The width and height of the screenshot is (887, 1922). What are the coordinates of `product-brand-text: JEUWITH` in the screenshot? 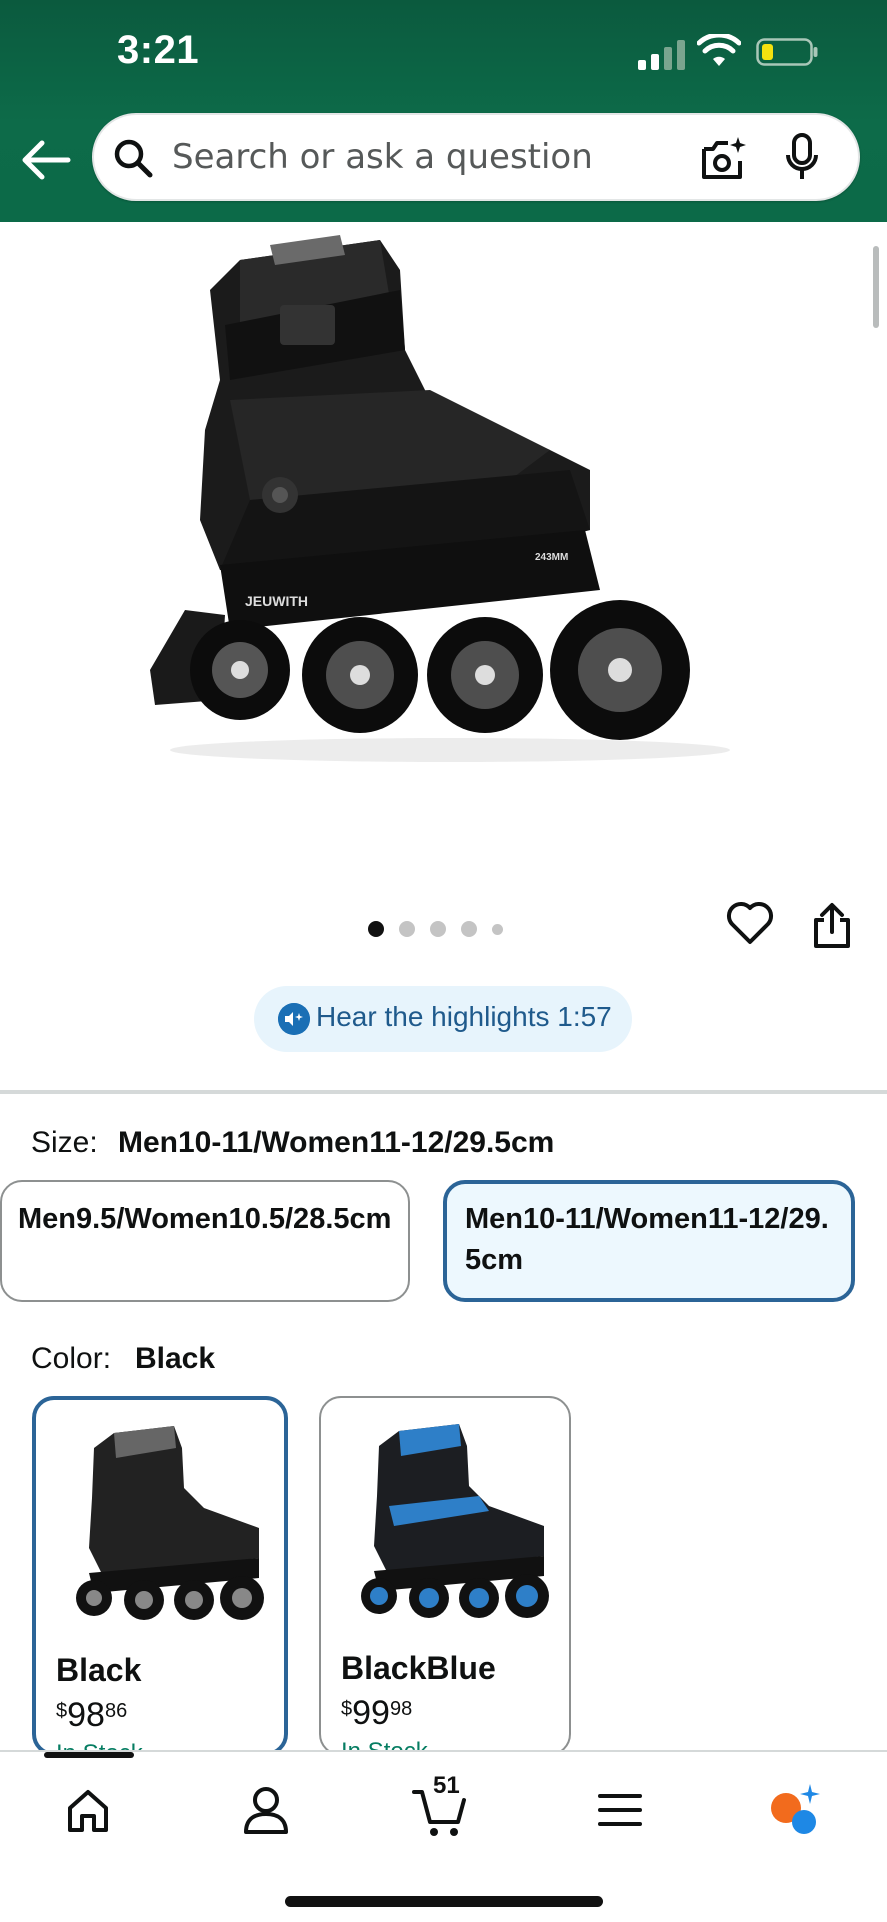 It's located at (276, 601).